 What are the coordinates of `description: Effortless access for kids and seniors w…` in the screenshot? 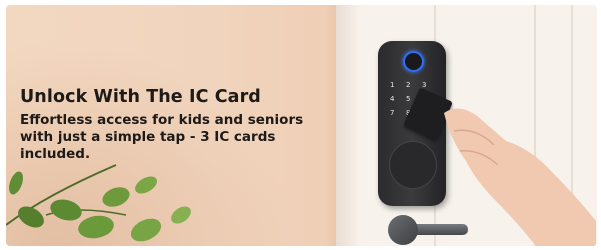 It's located at (162, 137).